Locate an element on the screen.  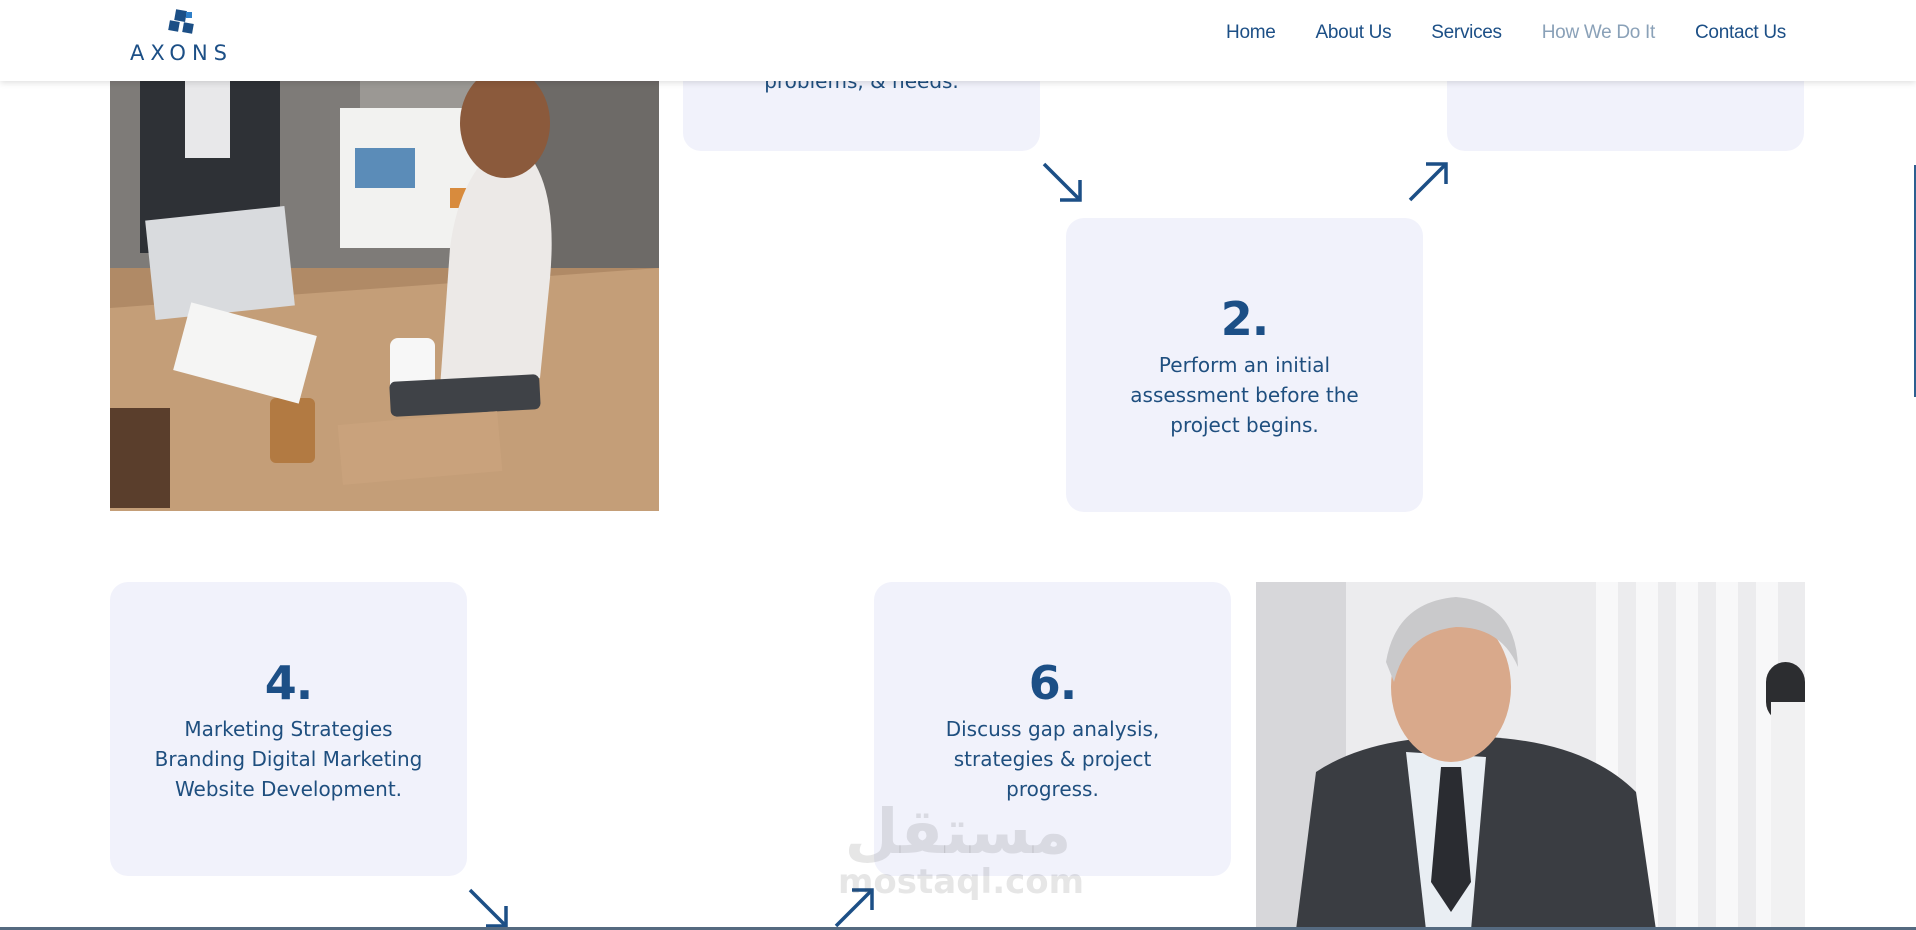
watermark-arabic: مستقل is located at coordinates (958, 831).